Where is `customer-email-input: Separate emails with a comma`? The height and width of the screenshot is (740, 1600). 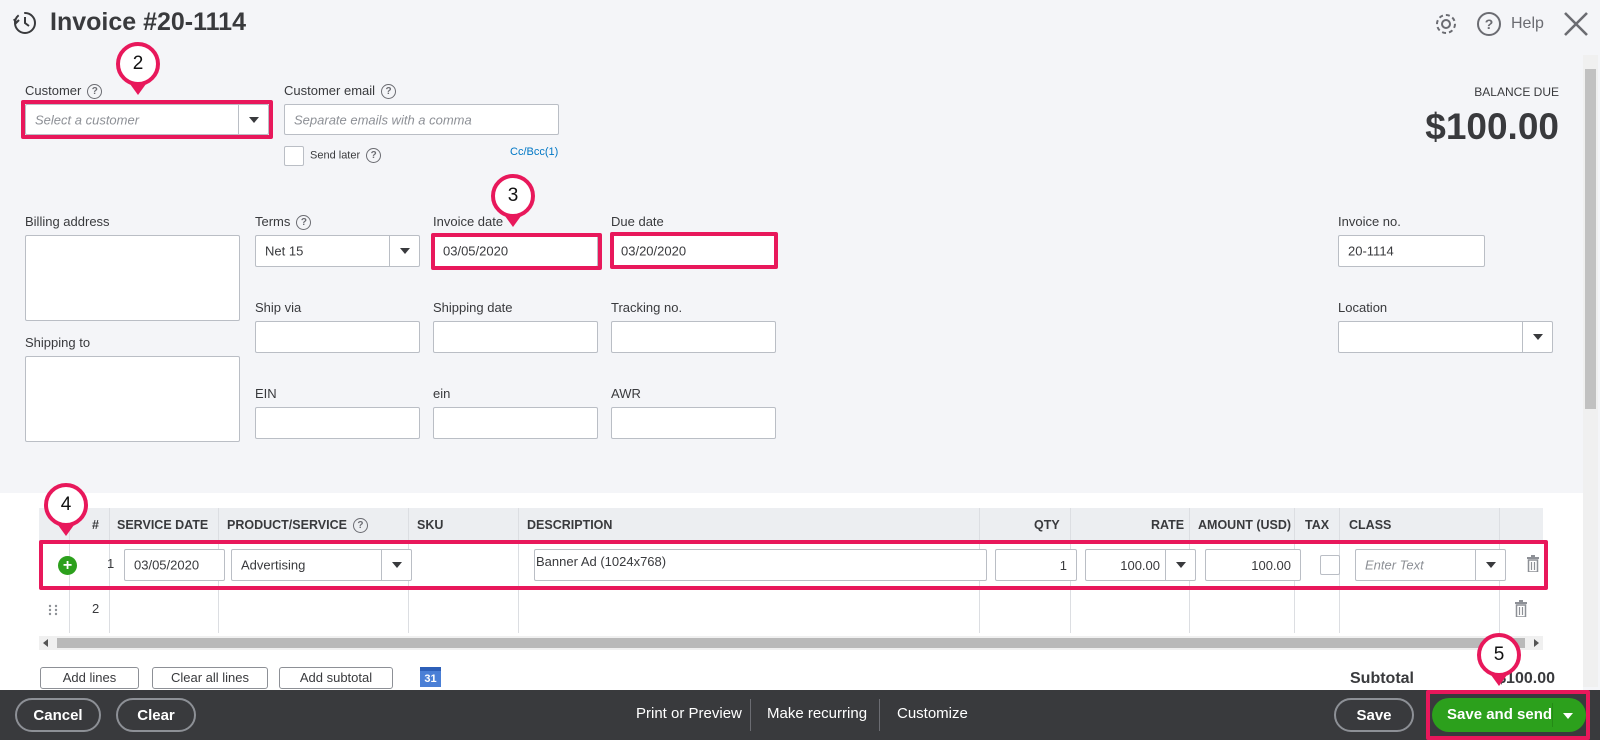 customer-email-input: Separate emails with a comma is located at coordinates (421, 119).